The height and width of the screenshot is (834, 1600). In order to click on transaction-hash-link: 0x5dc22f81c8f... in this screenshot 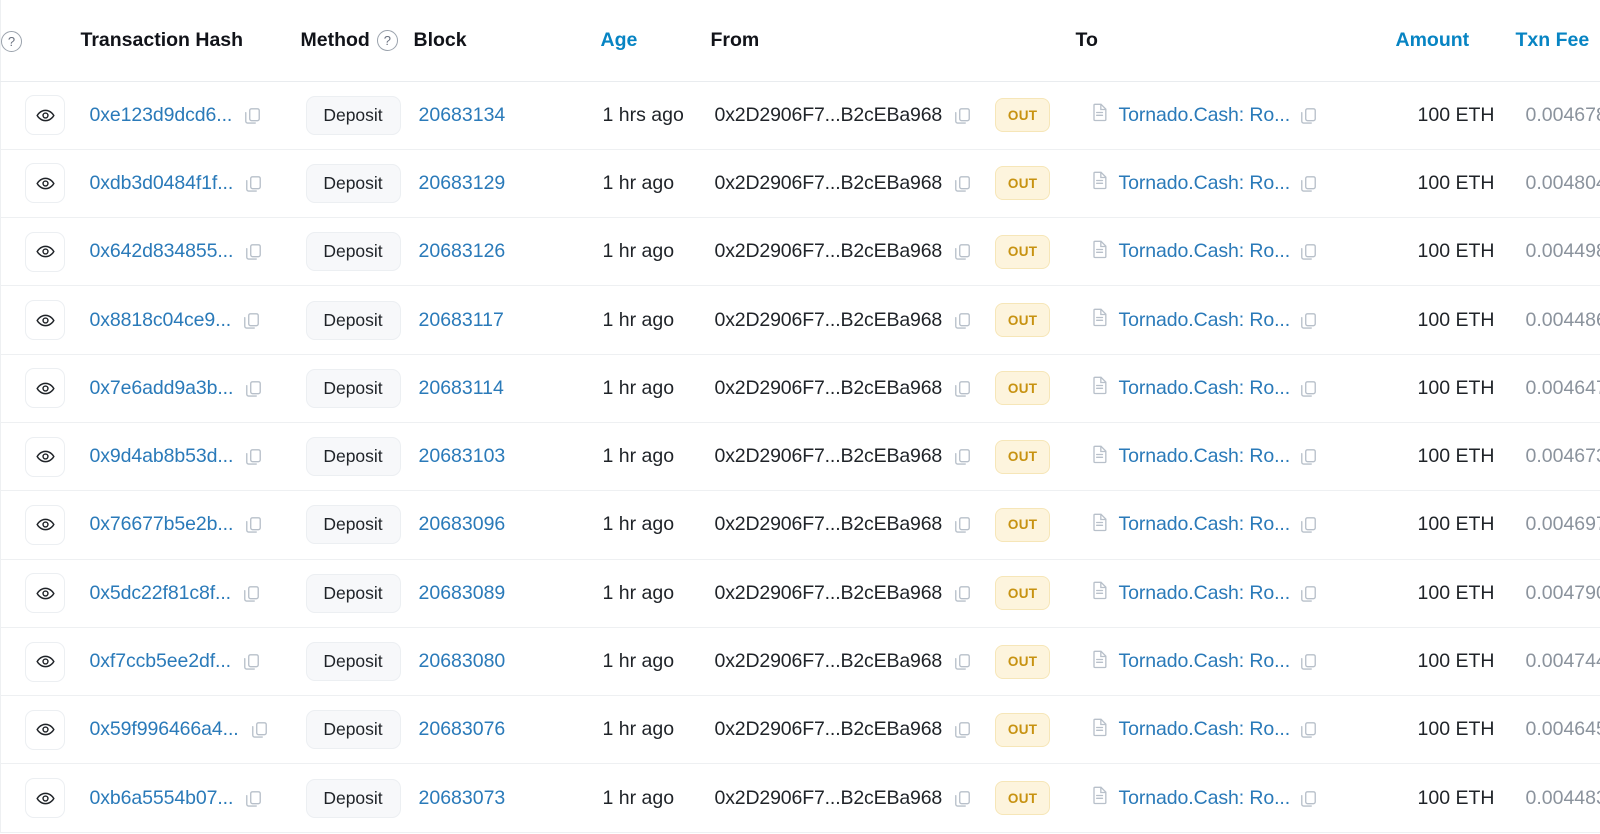, I will do `click(161, 593)`.